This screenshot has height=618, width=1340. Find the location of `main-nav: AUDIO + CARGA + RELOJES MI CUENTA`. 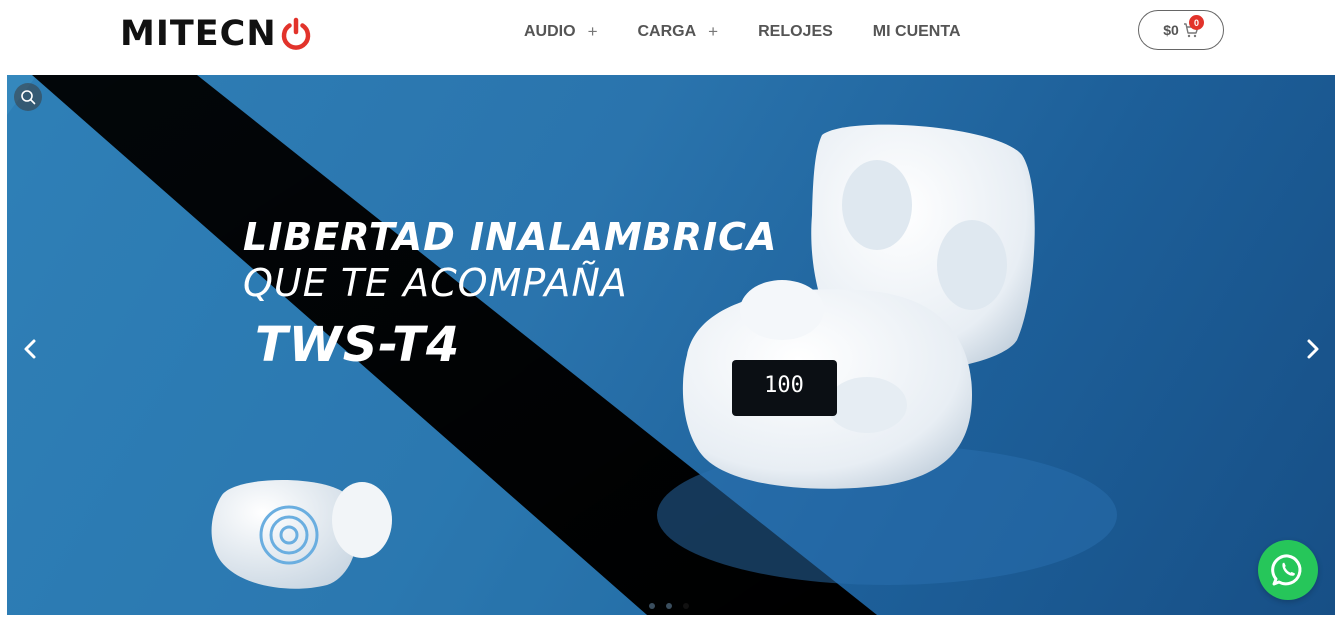

main-nav: AUDIO + CARGA + RELOJES MI CUENTA is located at coordinates (742, 32).